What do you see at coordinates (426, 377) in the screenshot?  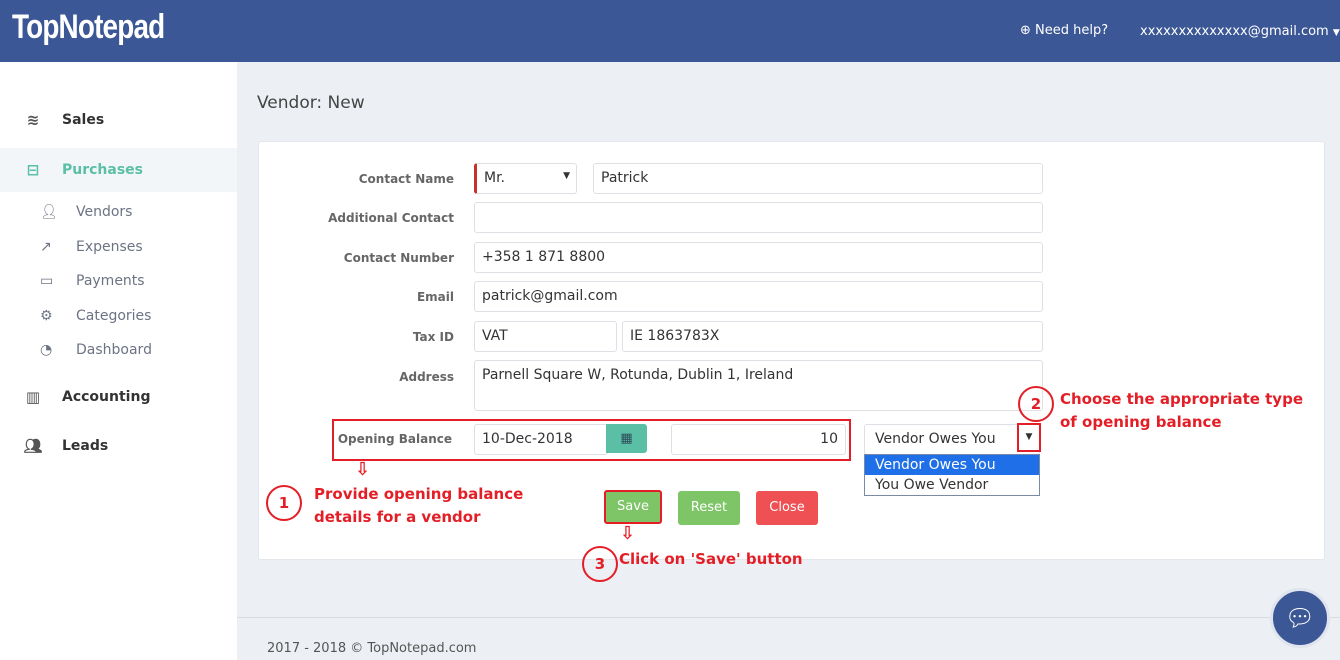 I see `address-label: Address` at bounding box center [426, 377].